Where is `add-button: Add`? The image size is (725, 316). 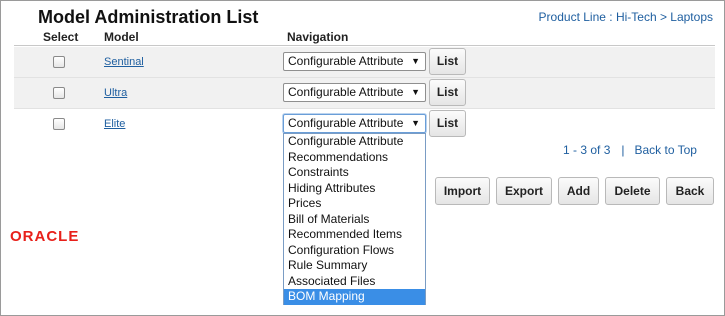 add-button: Add is located at coordinates (578, 191).